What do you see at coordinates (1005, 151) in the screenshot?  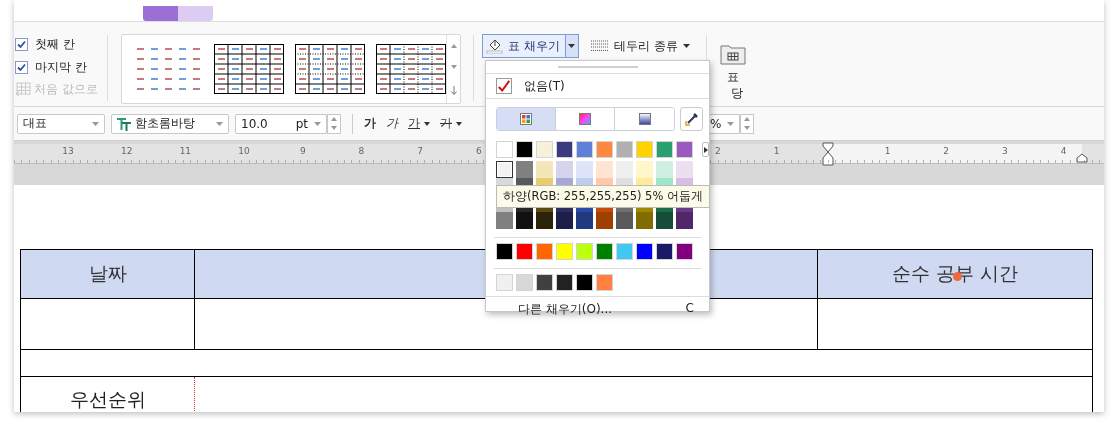 I see `ruler-number: 3` at bounding box center [1005, 151].